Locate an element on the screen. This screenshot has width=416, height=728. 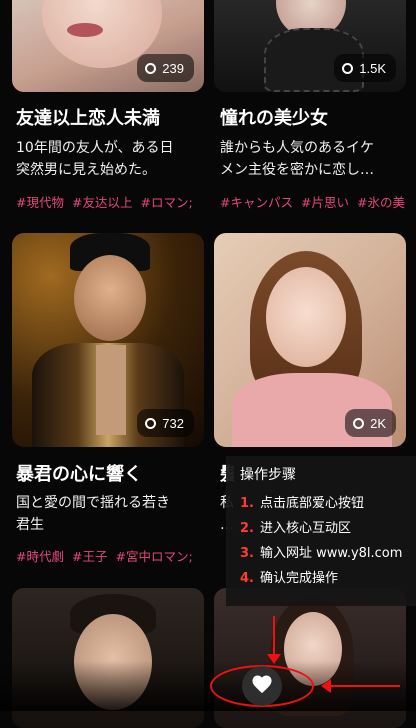
step-item: 3. 输入网址 www.y8l.com is located at coordinates (321, 553).